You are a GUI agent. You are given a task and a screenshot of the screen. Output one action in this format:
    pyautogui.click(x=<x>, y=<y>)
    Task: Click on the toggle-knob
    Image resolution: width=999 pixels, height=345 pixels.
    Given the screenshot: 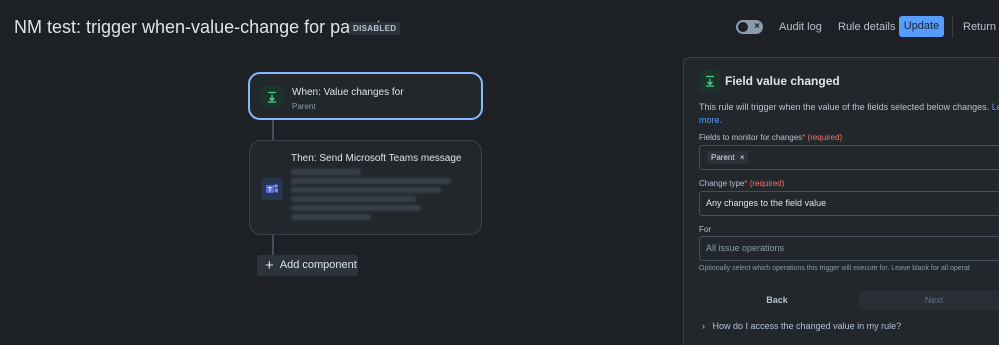 What is the action you would take?
    pyautogui.click(x=743, y=27)
    